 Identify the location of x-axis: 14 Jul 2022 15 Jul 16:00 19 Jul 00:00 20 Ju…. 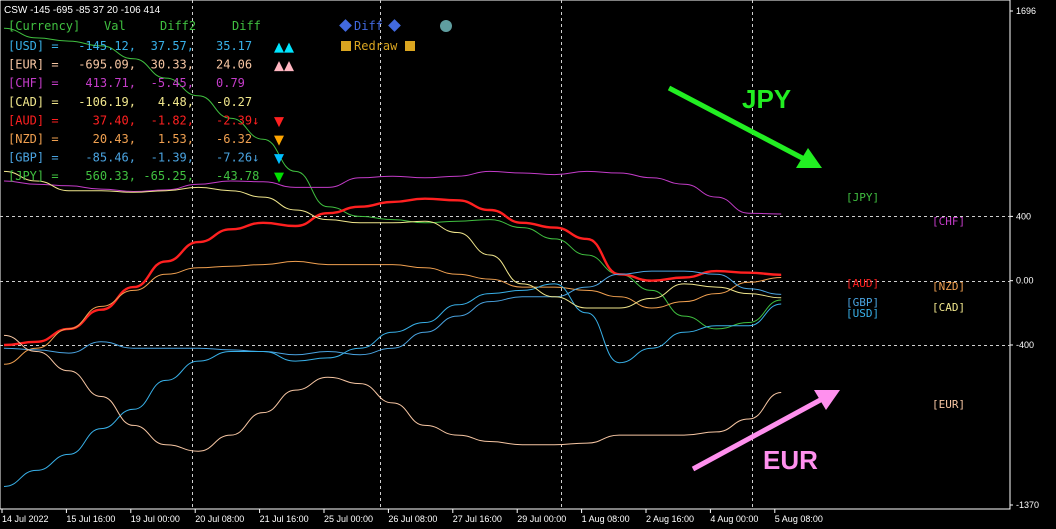
(412, 516).